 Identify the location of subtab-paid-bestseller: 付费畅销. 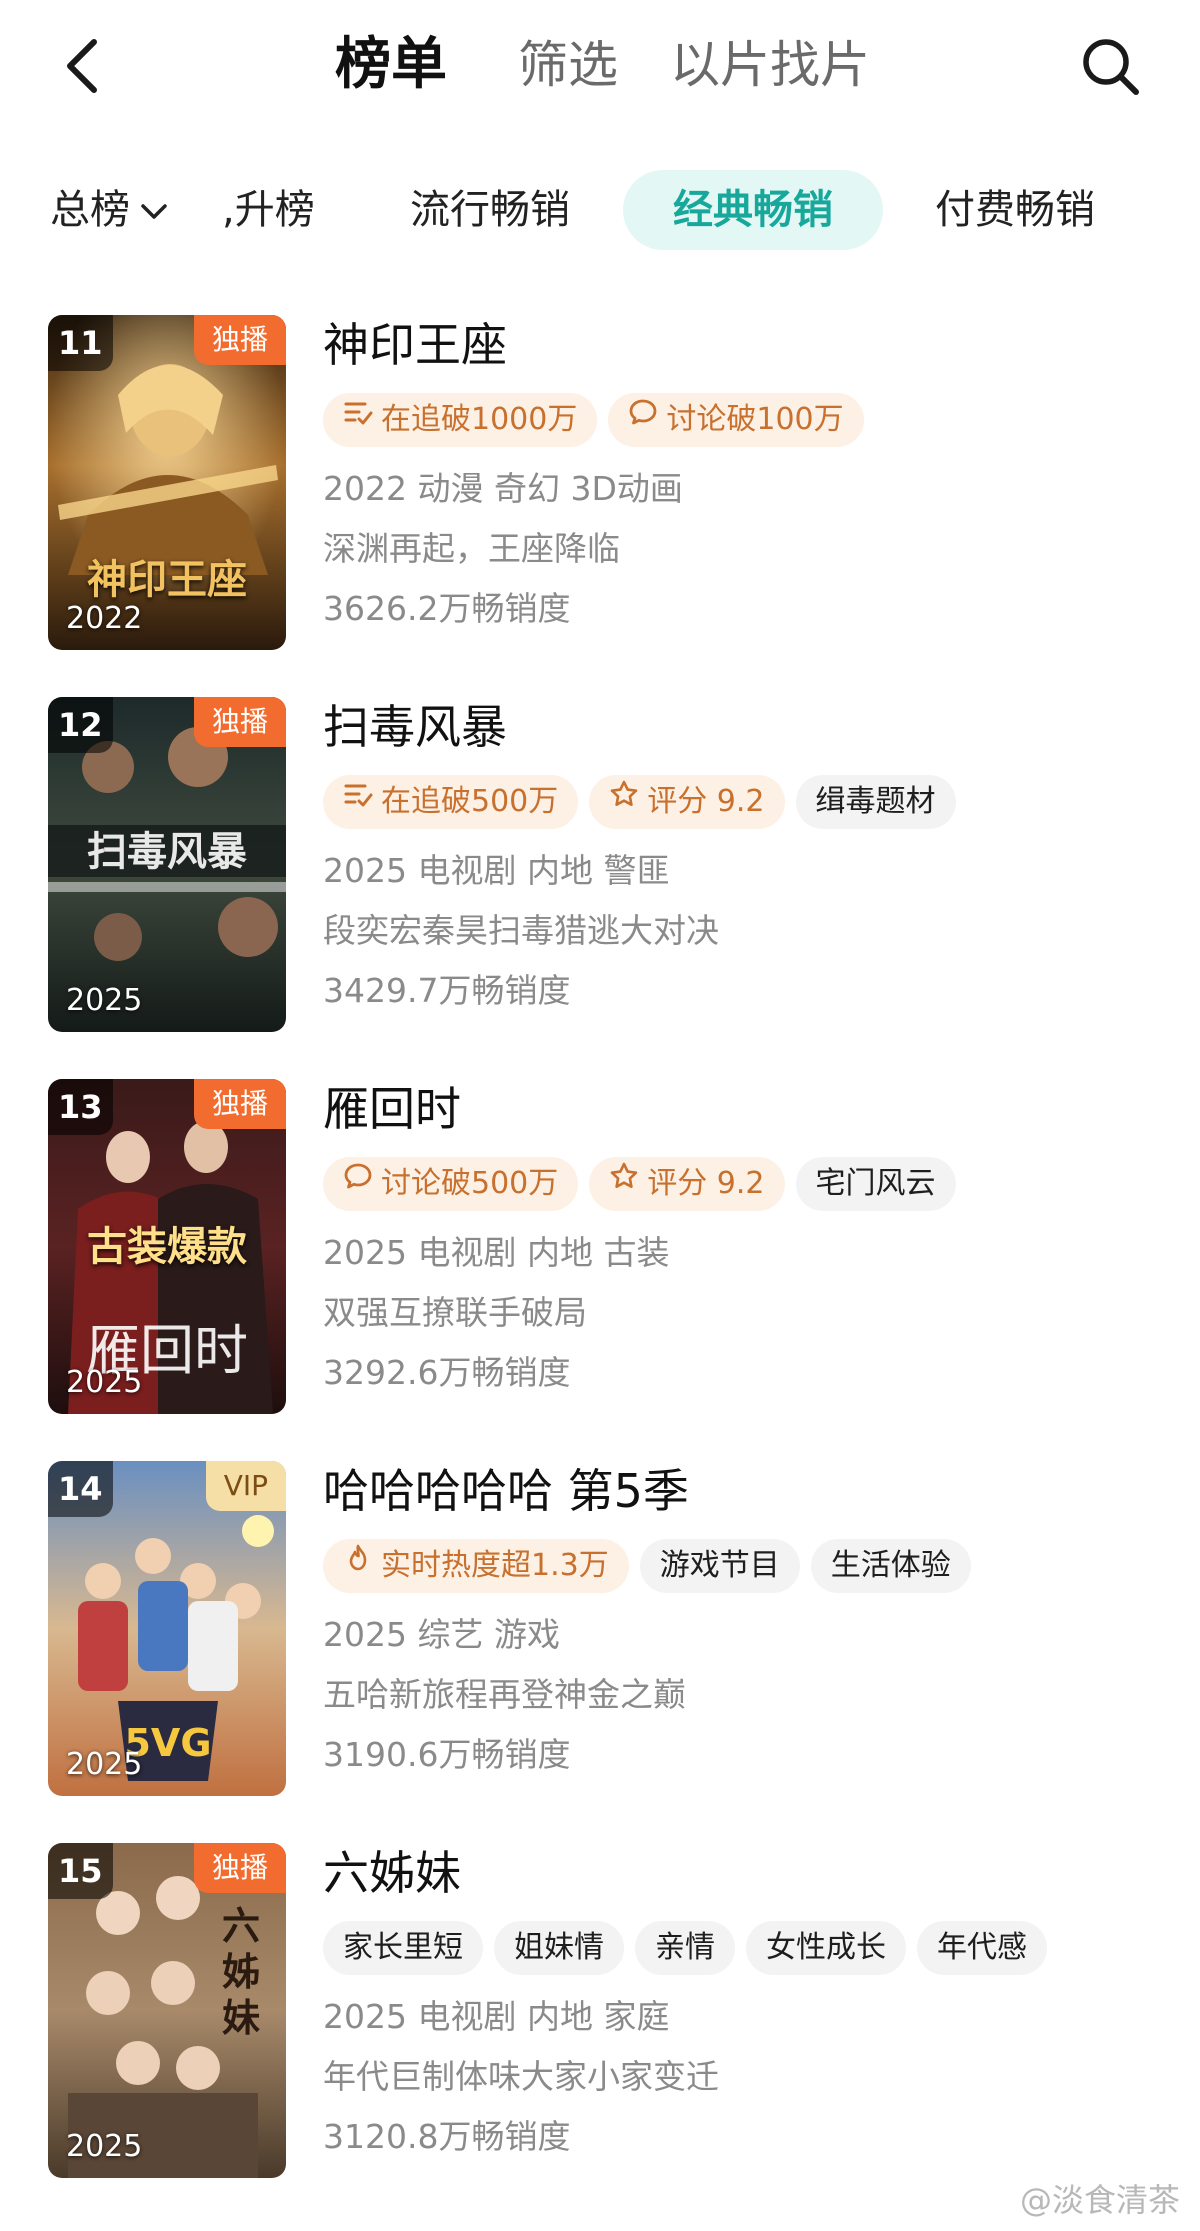
(1015, 210).